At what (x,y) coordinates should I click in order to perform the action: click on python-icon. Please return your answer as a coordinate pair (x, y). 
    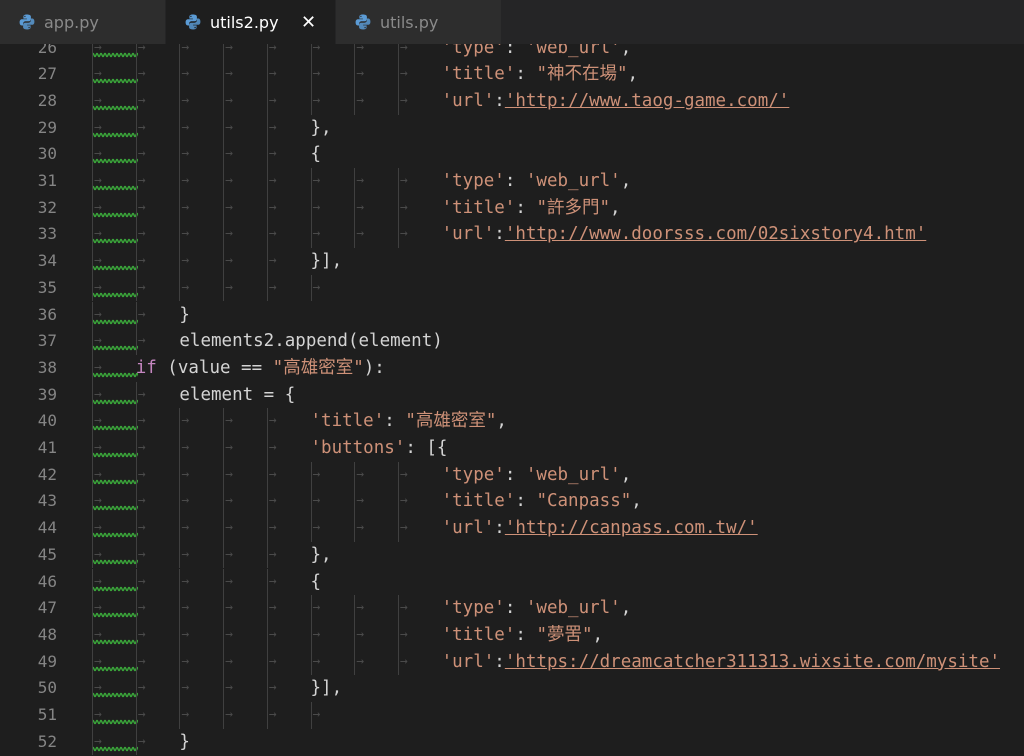
    Looking at the image, I should click on (363, 22).